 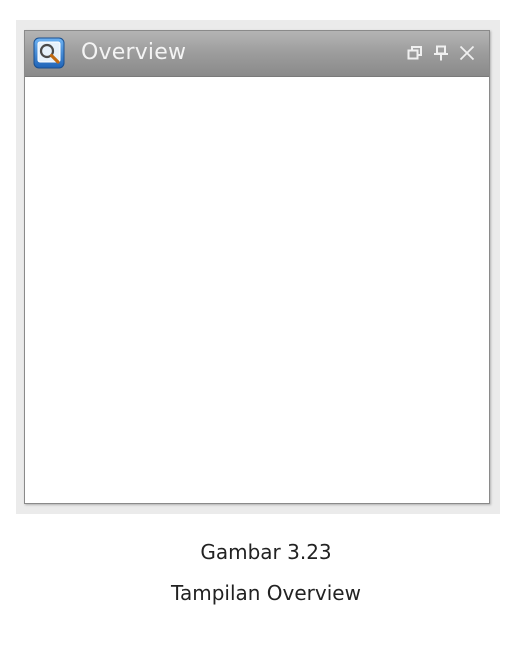 I want to click on title-controls, so click(x=441, y=53).